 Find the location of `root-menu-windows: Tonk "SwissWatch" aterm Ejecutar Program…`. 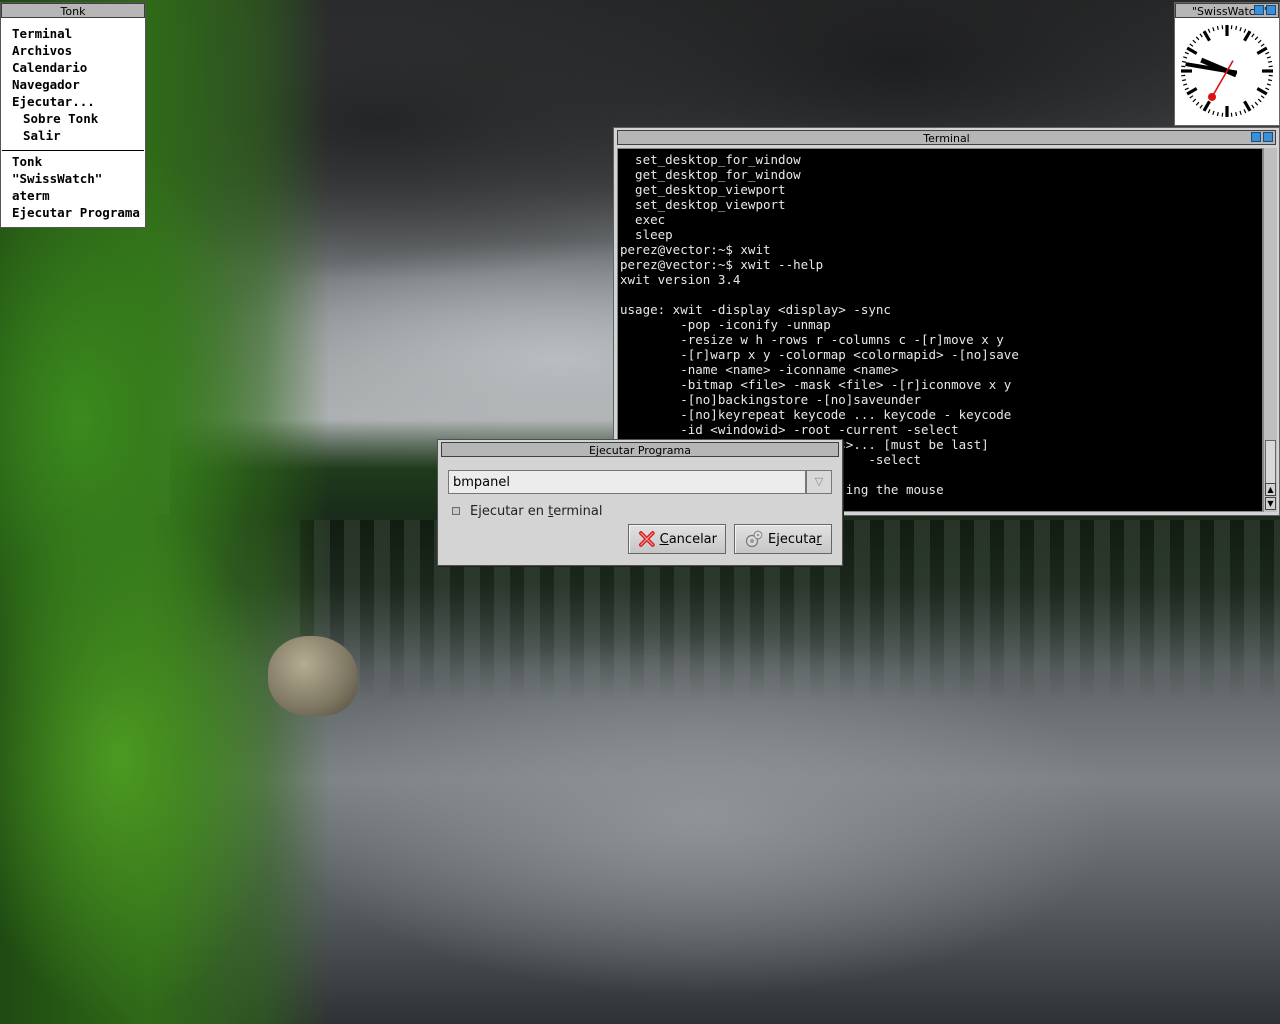

root-menu-windows: Tonk "SwissWatch" aterm Ejecutar Program… is located at coordinates (73, 187).